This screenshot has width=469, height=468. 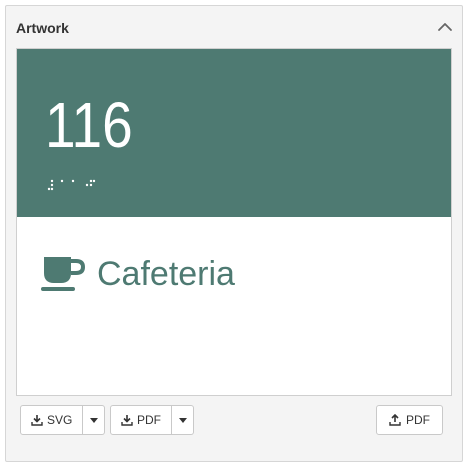 I want to click on pdf-upload-group: PDF, so click(x=409, y=420).